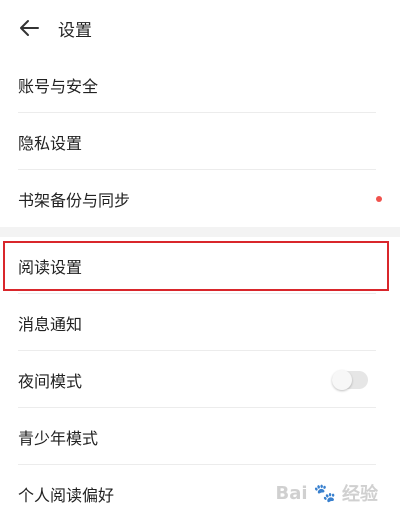  What do you see at coordinates (379, 198) in the screenshot?
I see `notification-dot-badge` at bounding box center [379, 198].